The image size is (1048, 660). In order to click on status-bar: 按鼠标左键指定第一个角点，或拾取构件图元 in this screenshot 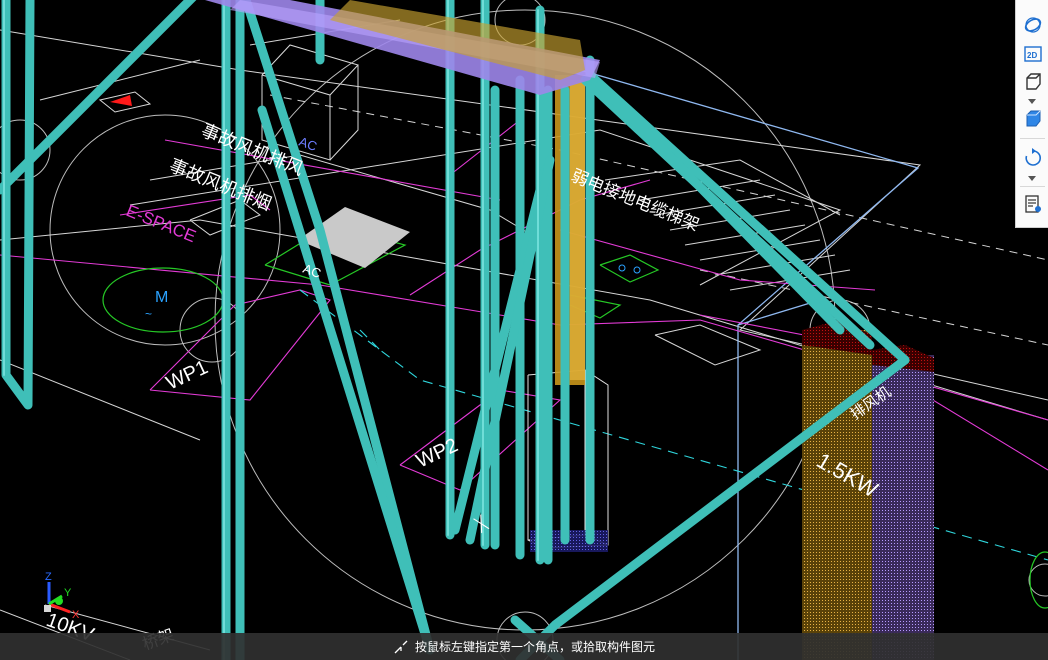, I will do `click(524, 646)`.